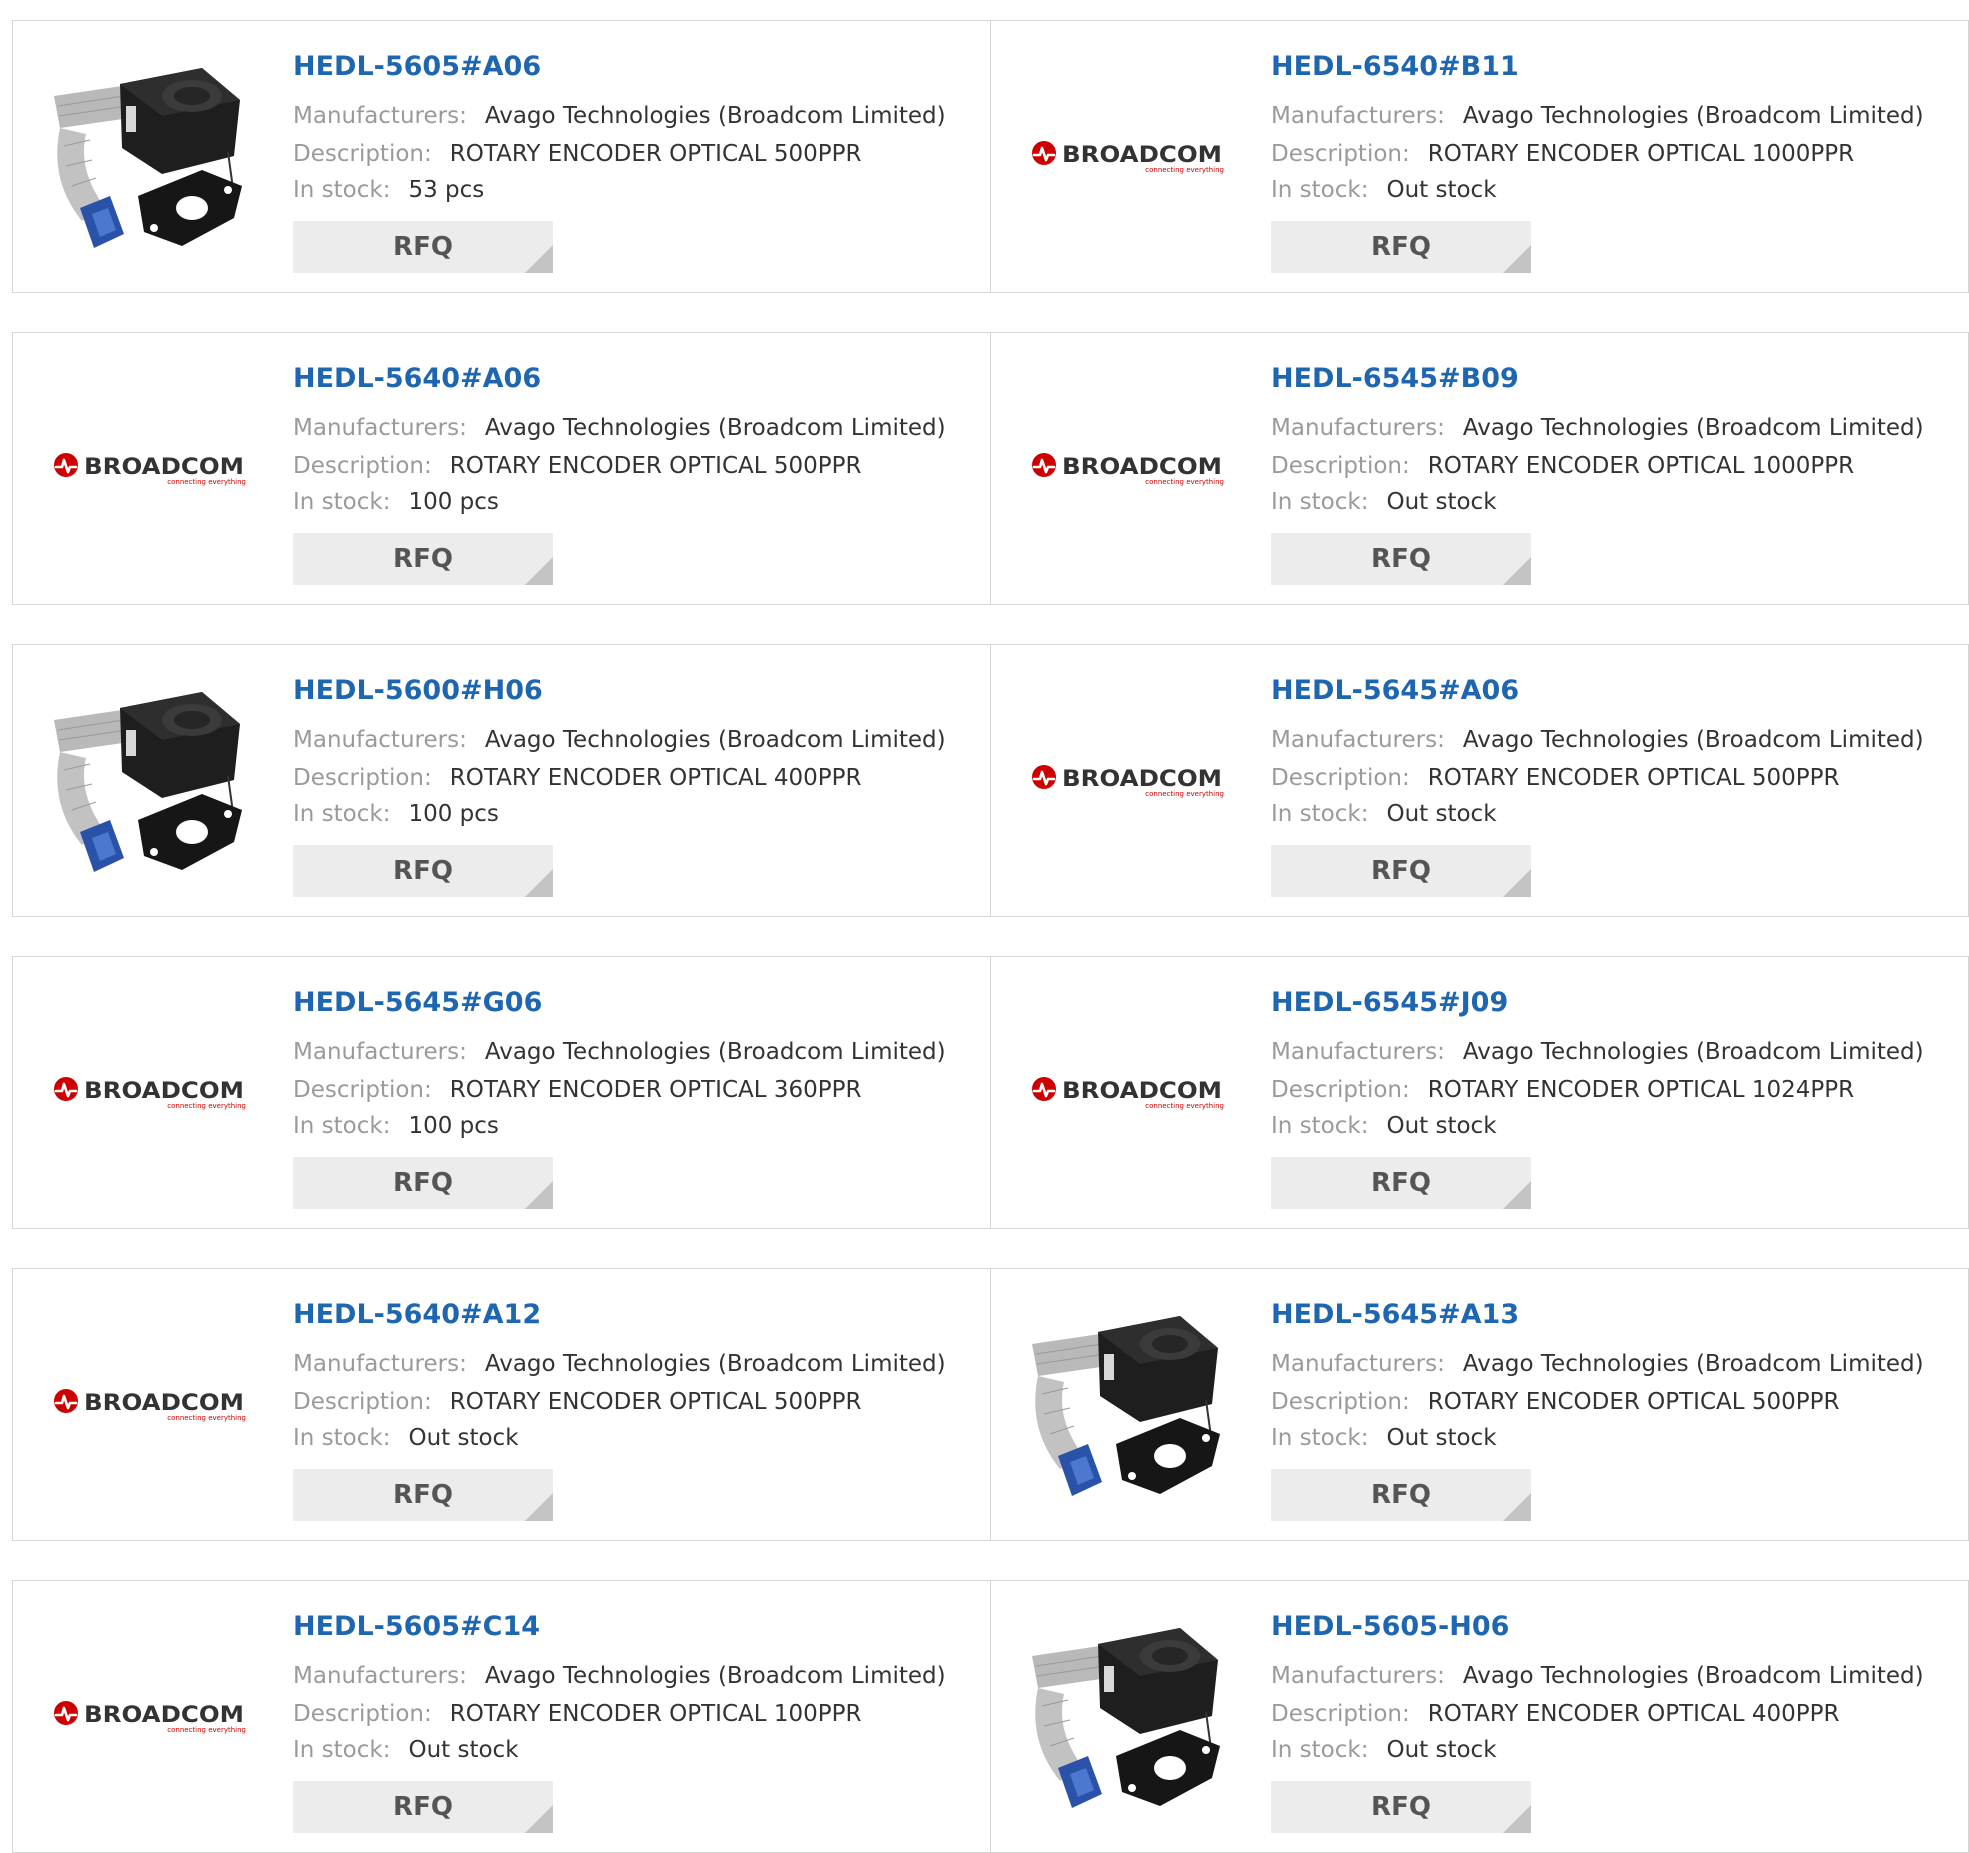 The height and width of the screenshot is (1853, 1969). I want to click on part-number-link: HEDL-5605#A06, so click(417, 66).